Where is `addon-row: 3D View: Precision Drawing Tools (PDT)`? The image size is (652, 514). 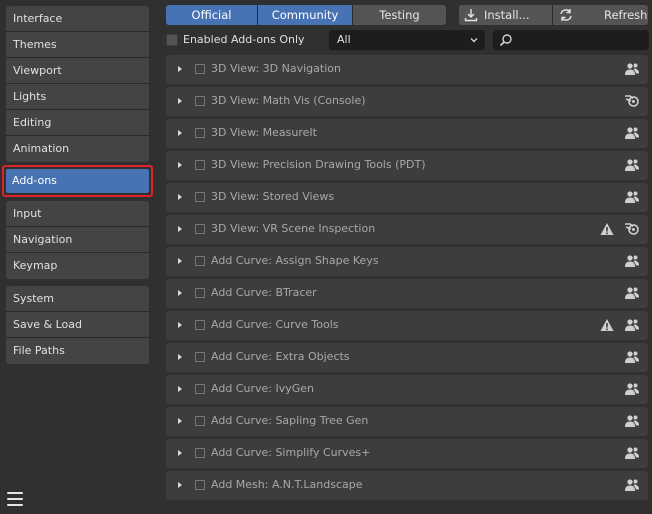
addon-row: 3D View: Precision Drawing Tools (PDT) is located at coordinates (407, 165).